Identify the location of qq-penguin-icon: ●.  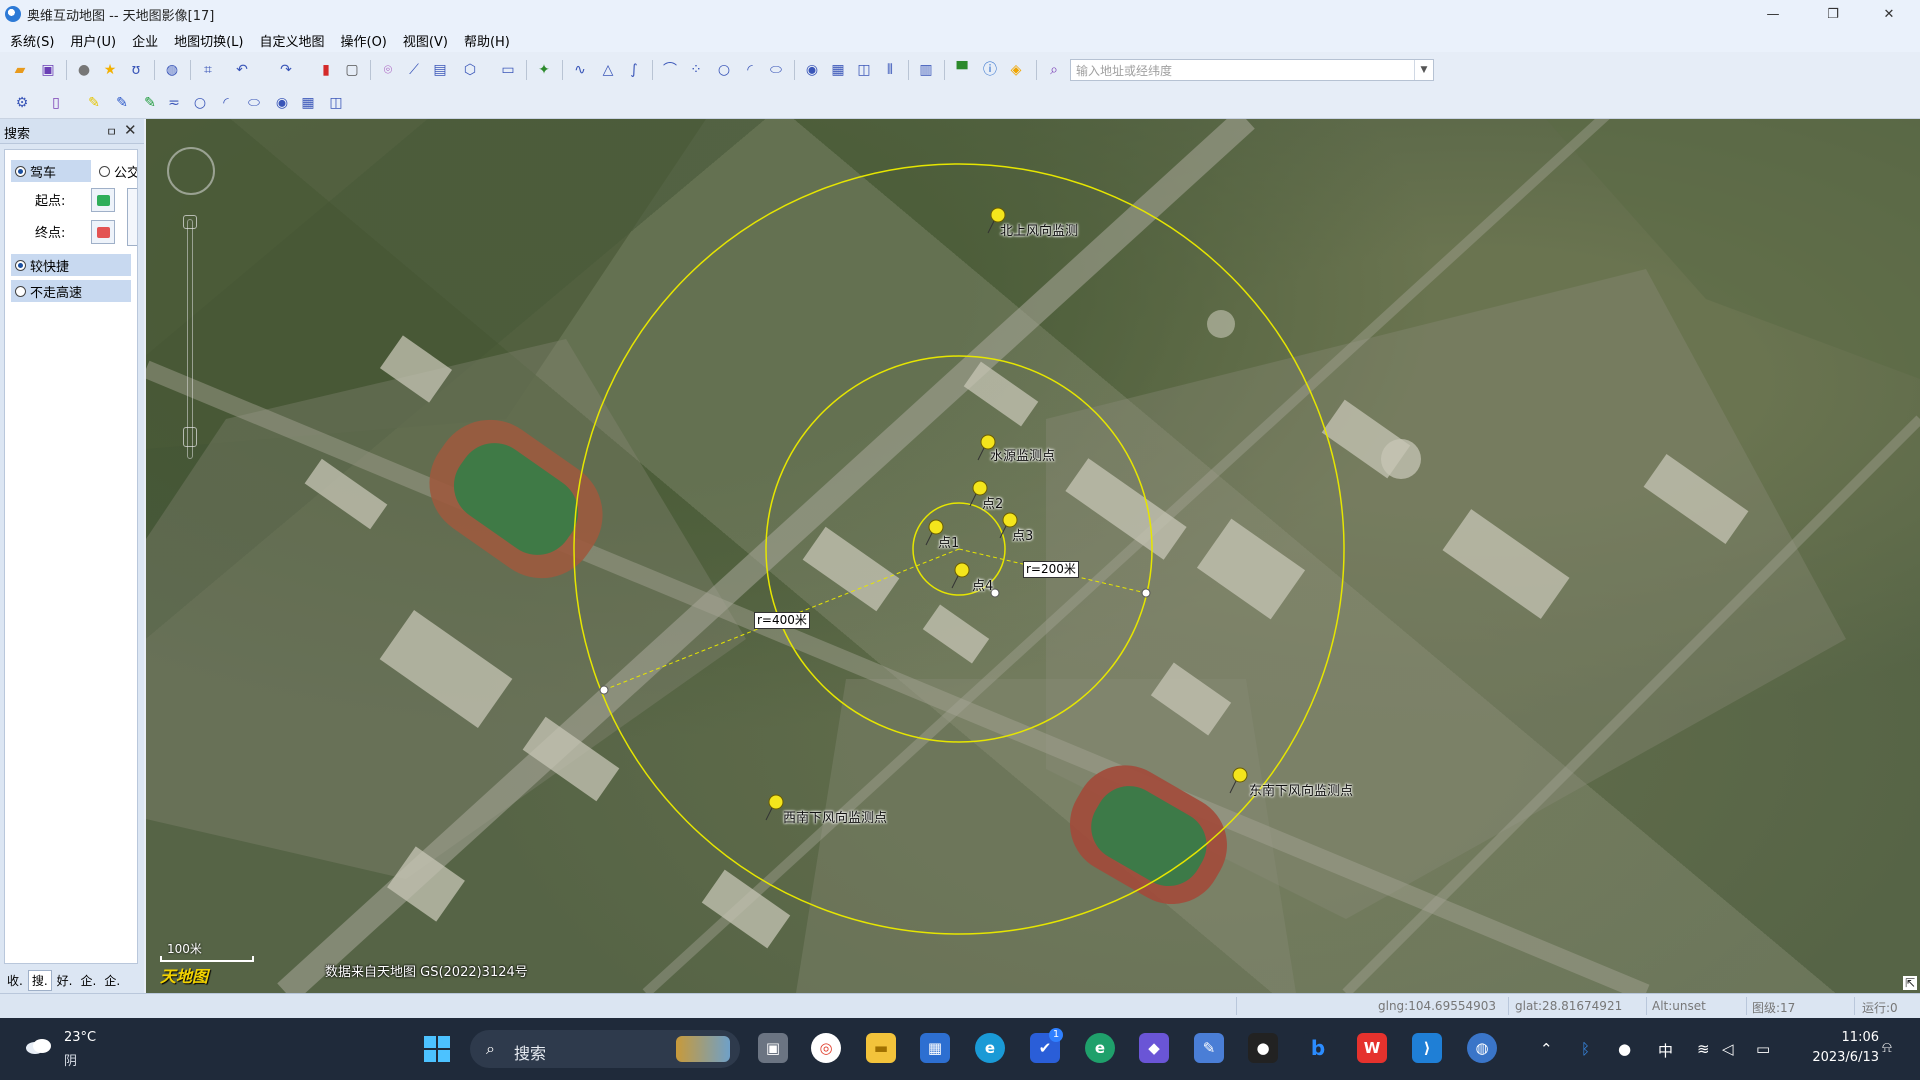
(1263, 1048).